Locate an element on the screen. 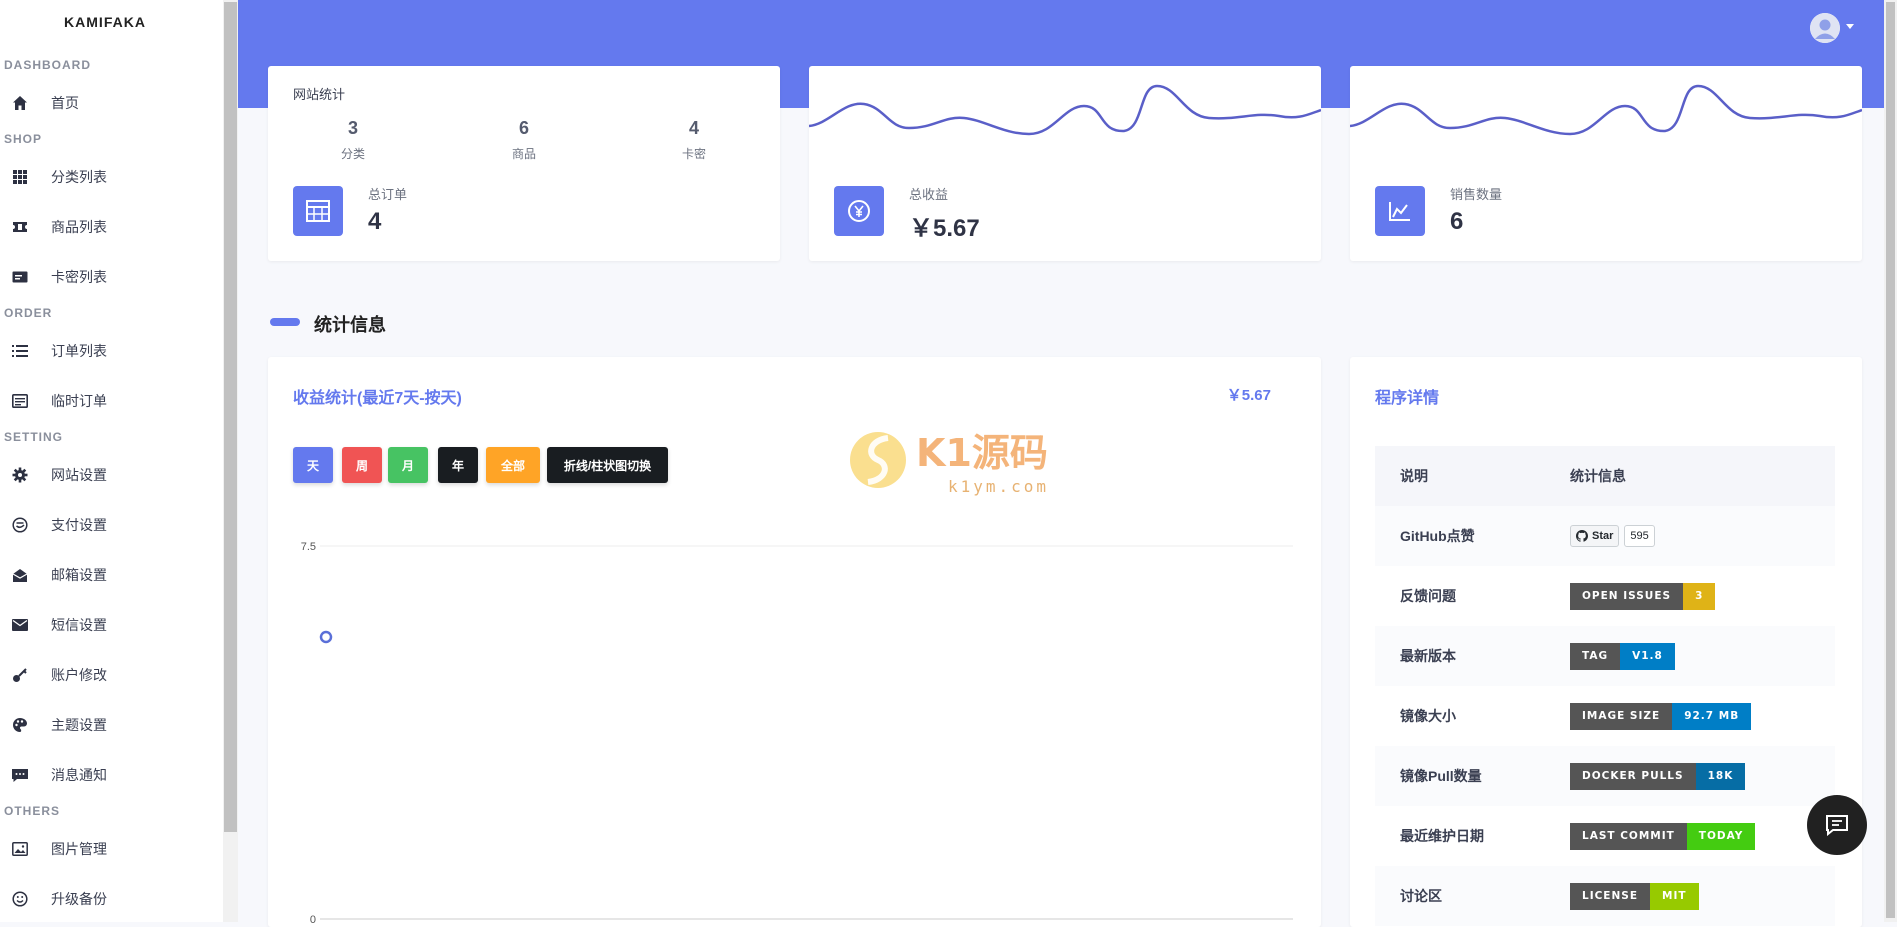 The image size is (1897, 927). table-icon is located at coordinates (318, 211).